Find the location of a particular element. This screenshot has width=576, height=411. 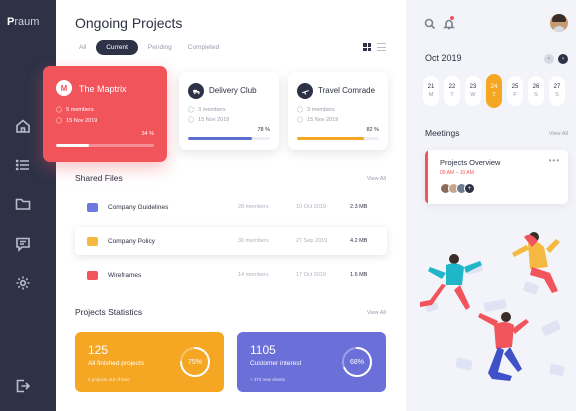

project-name: Delivery Club is located at coordinates (233, 90).